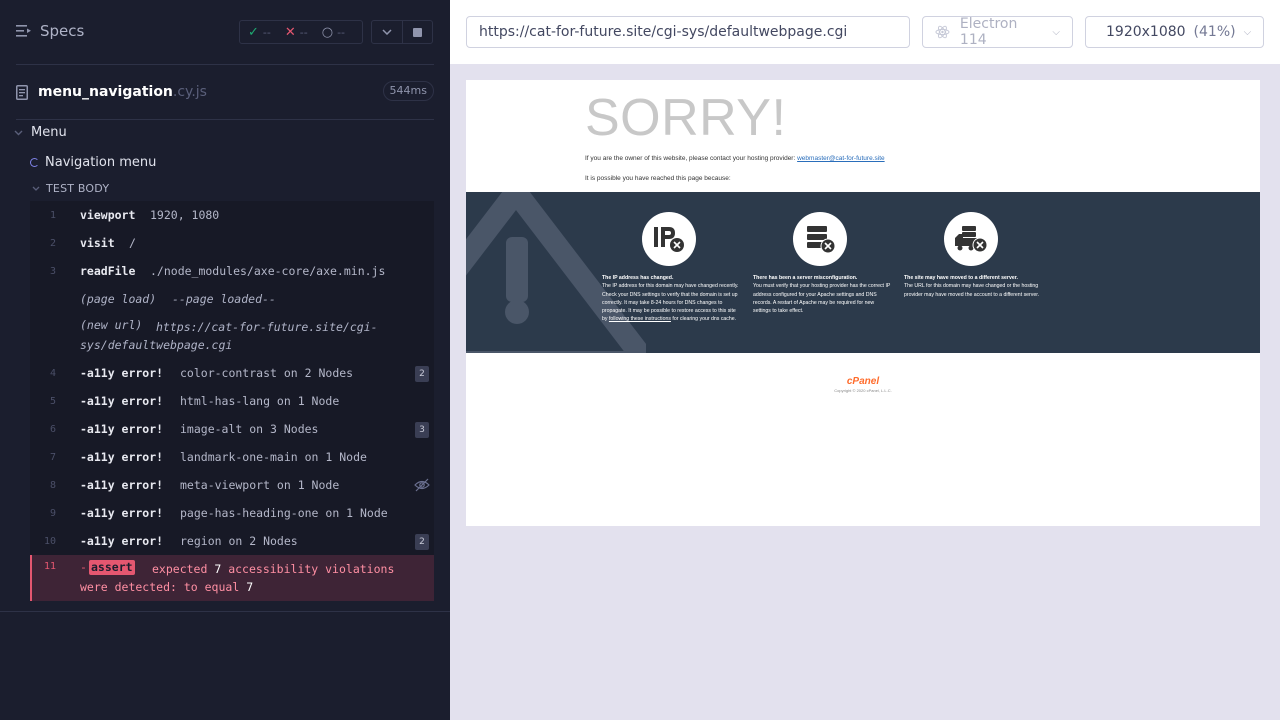 This screenshot has height=720, width=1280. What do you see at coordinates (863, 390) in the screenshot?
I see `copyright-text: Copyright © 2020 cPanel, L.L.C.` at bounding box center [863, 390].